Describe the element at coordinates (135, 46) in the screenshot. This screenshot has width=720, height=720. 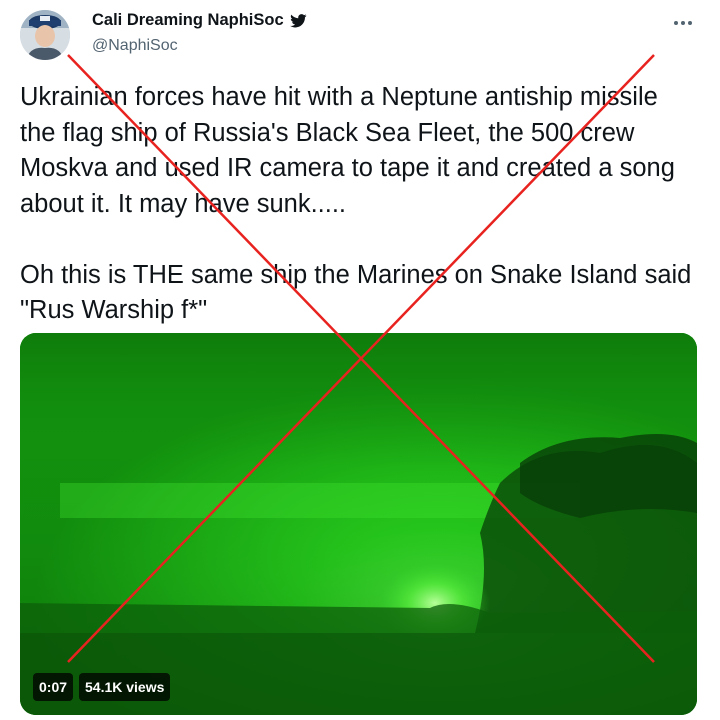
I see `author-handle: @NaphiSoc` at that location.